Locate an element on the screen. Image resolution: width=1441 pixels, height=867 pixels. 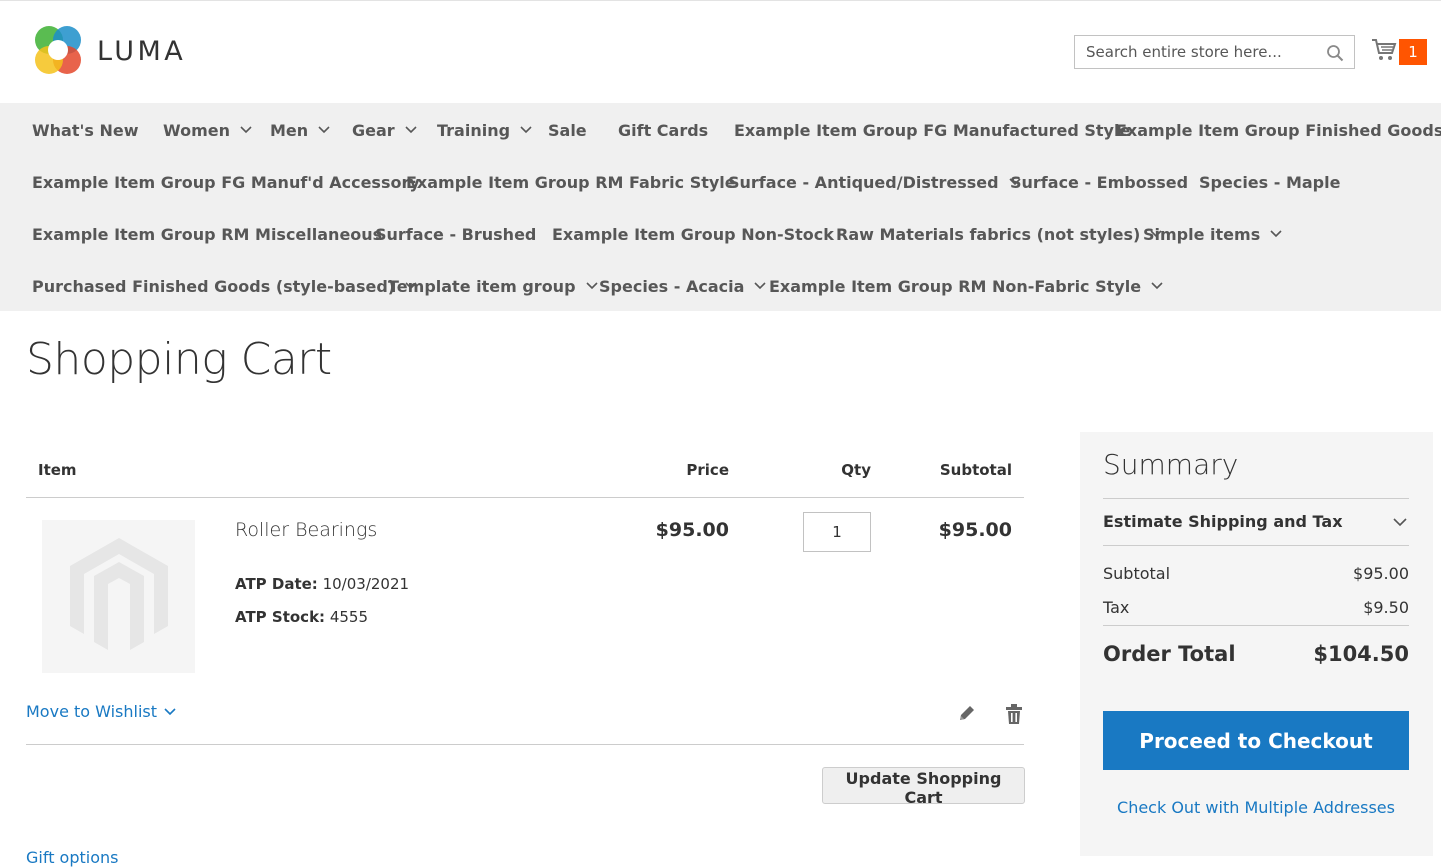
nav-item-label: Example Item Group RM Miscellaneous is located at coordinates (207, 234).